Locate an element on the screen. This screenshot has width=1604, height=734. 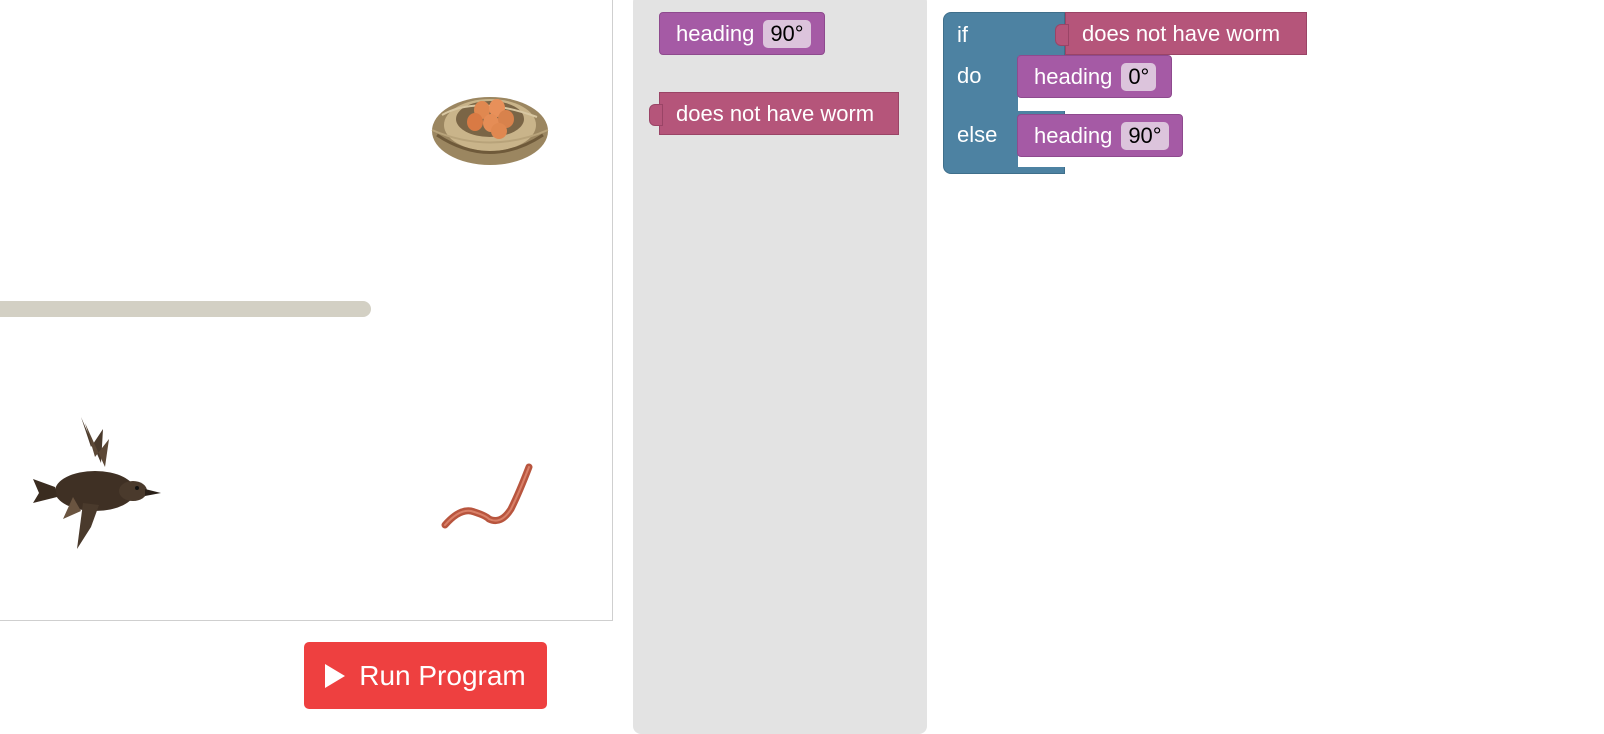
toolbox-heading-block: heading 90° is located at coordinates (742, 33).